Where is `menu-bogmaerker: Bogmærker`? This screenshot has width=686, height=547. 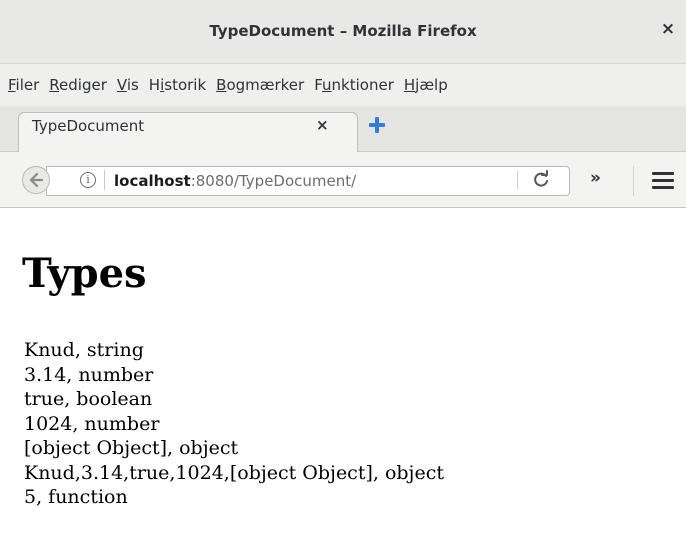
menu-bogmaerker: Bogmærker is located at coordinates (264, 85).